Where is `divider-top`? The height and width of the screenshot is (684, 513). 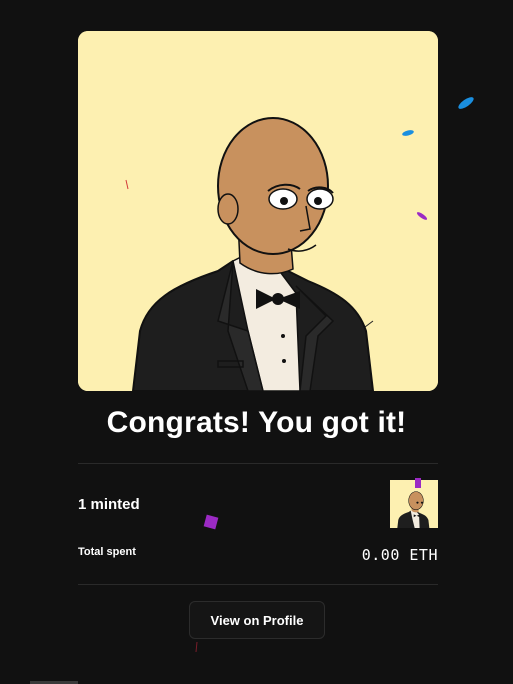 divider-top is located at coordinates (258, 463).